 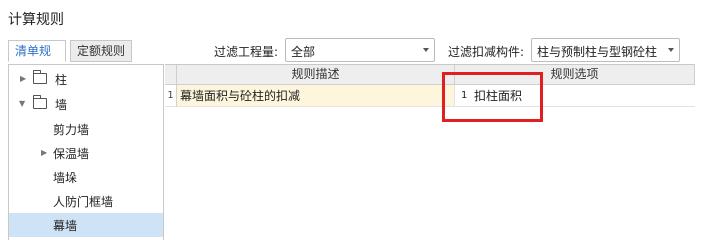 What do you see at coordinates (86, 79) in the screenshot?
I see `tree-item-column: ▶ 柱` at bounding box center [86, 79].